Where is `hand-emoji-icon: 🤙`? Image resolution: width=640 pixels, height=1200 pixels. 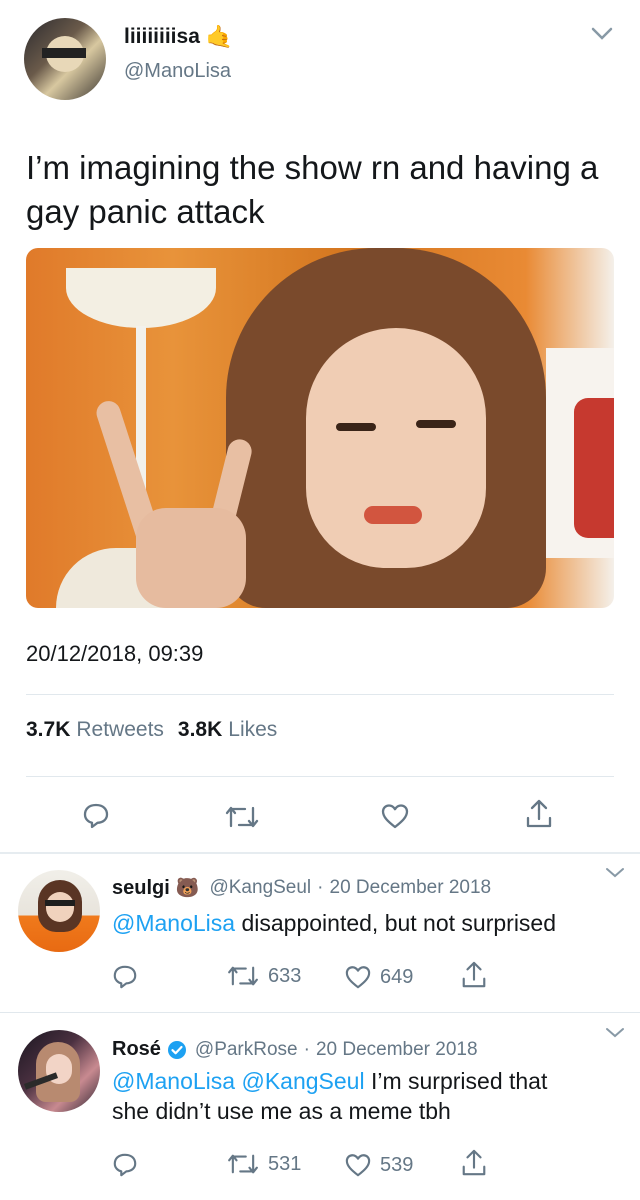 hand-emoji-icon: 🤙 is located at coordinates (219, 36).